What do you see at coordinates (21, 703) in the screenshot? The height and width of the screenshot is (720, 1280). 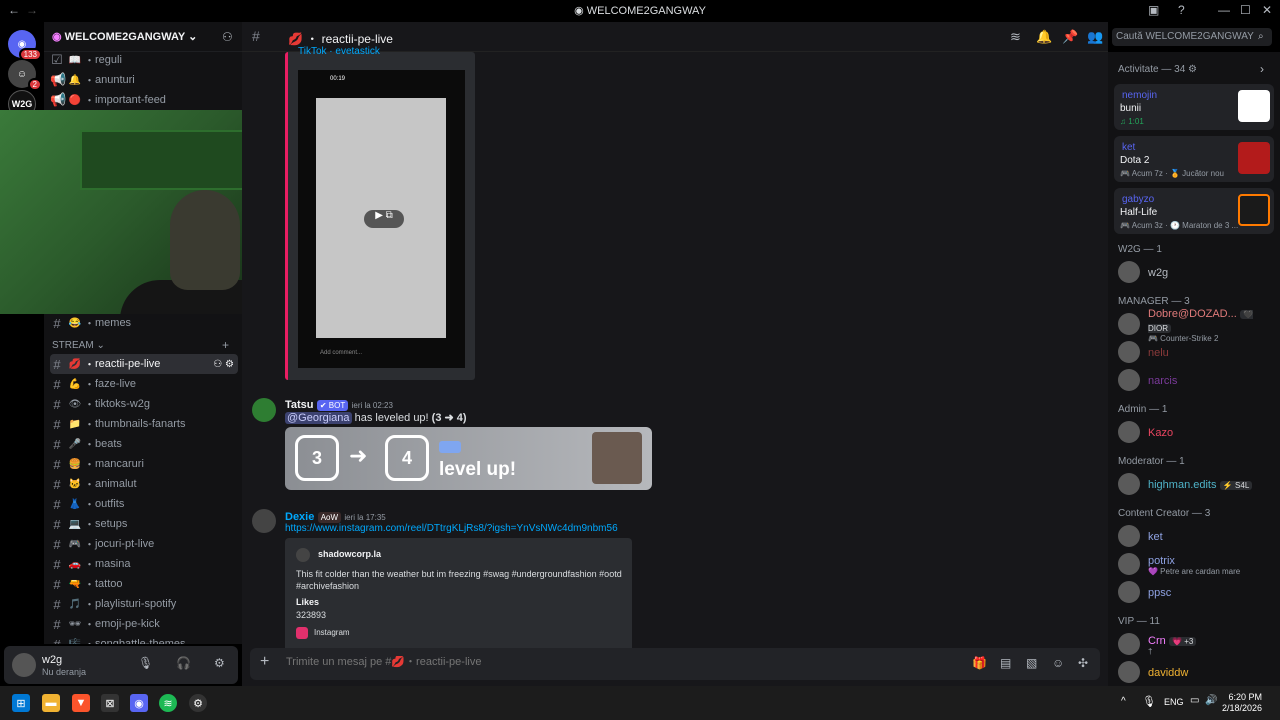 I see `windows-start-icon: ⊞` at bounding box center [21, 703].